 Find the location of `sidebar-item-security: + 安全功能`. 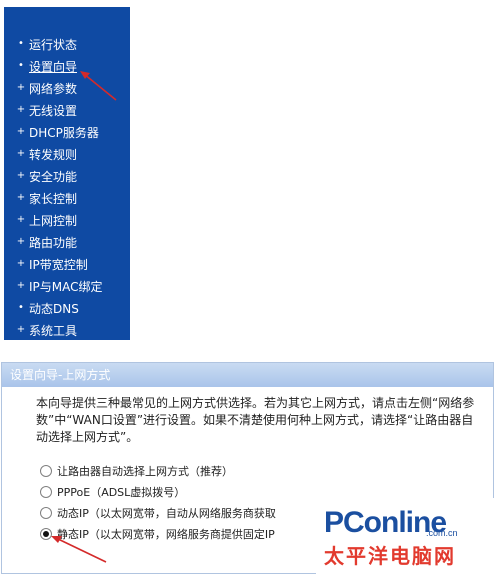

sidebar-item-security: + 安全功能 is located at coordinates (67, 176).